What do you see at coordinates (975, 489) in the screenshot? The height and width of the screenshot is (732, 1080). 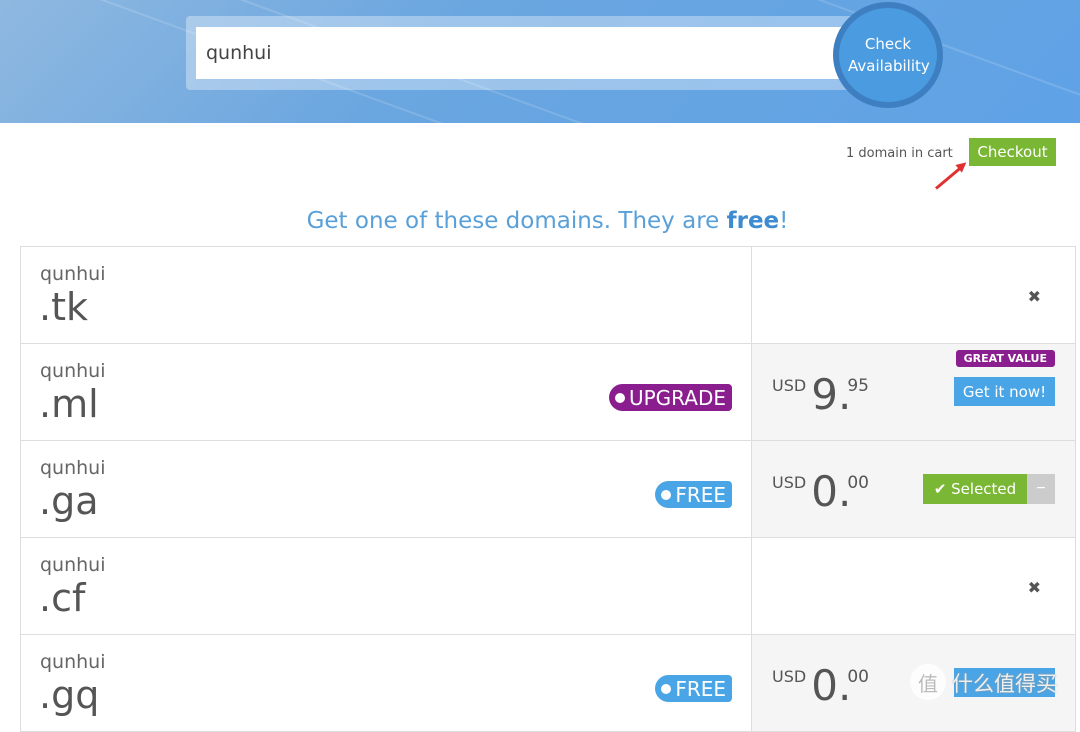 I see `selected-button: ✔ Selected` at bounding box center [975, 489].